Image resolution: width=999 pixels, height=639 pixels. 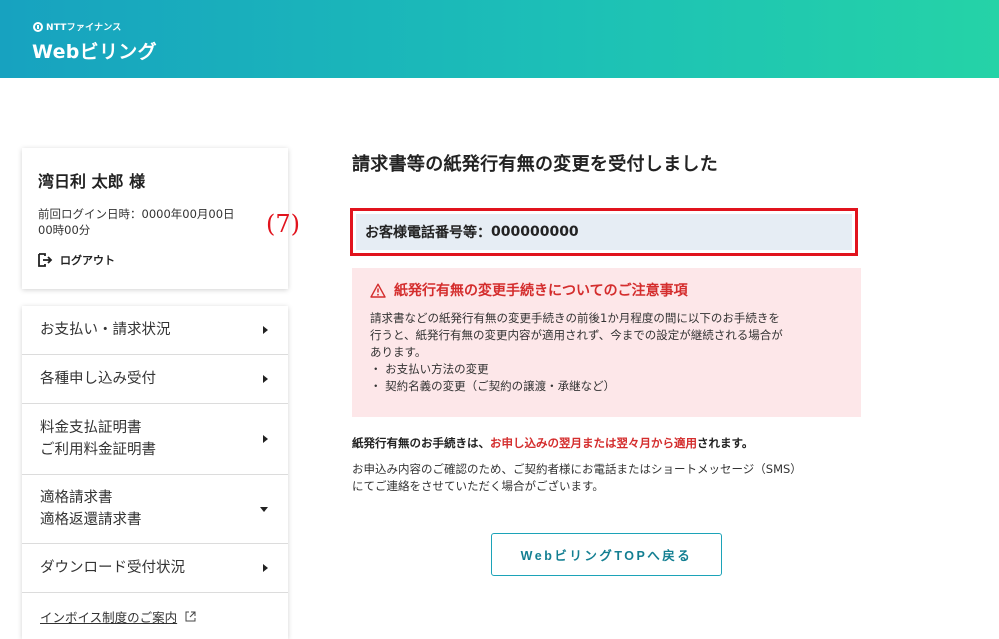 I want to click on last-login-info: 前回ログイン日時：0000年00月00日 00時00分, so click(x=155, y=222).